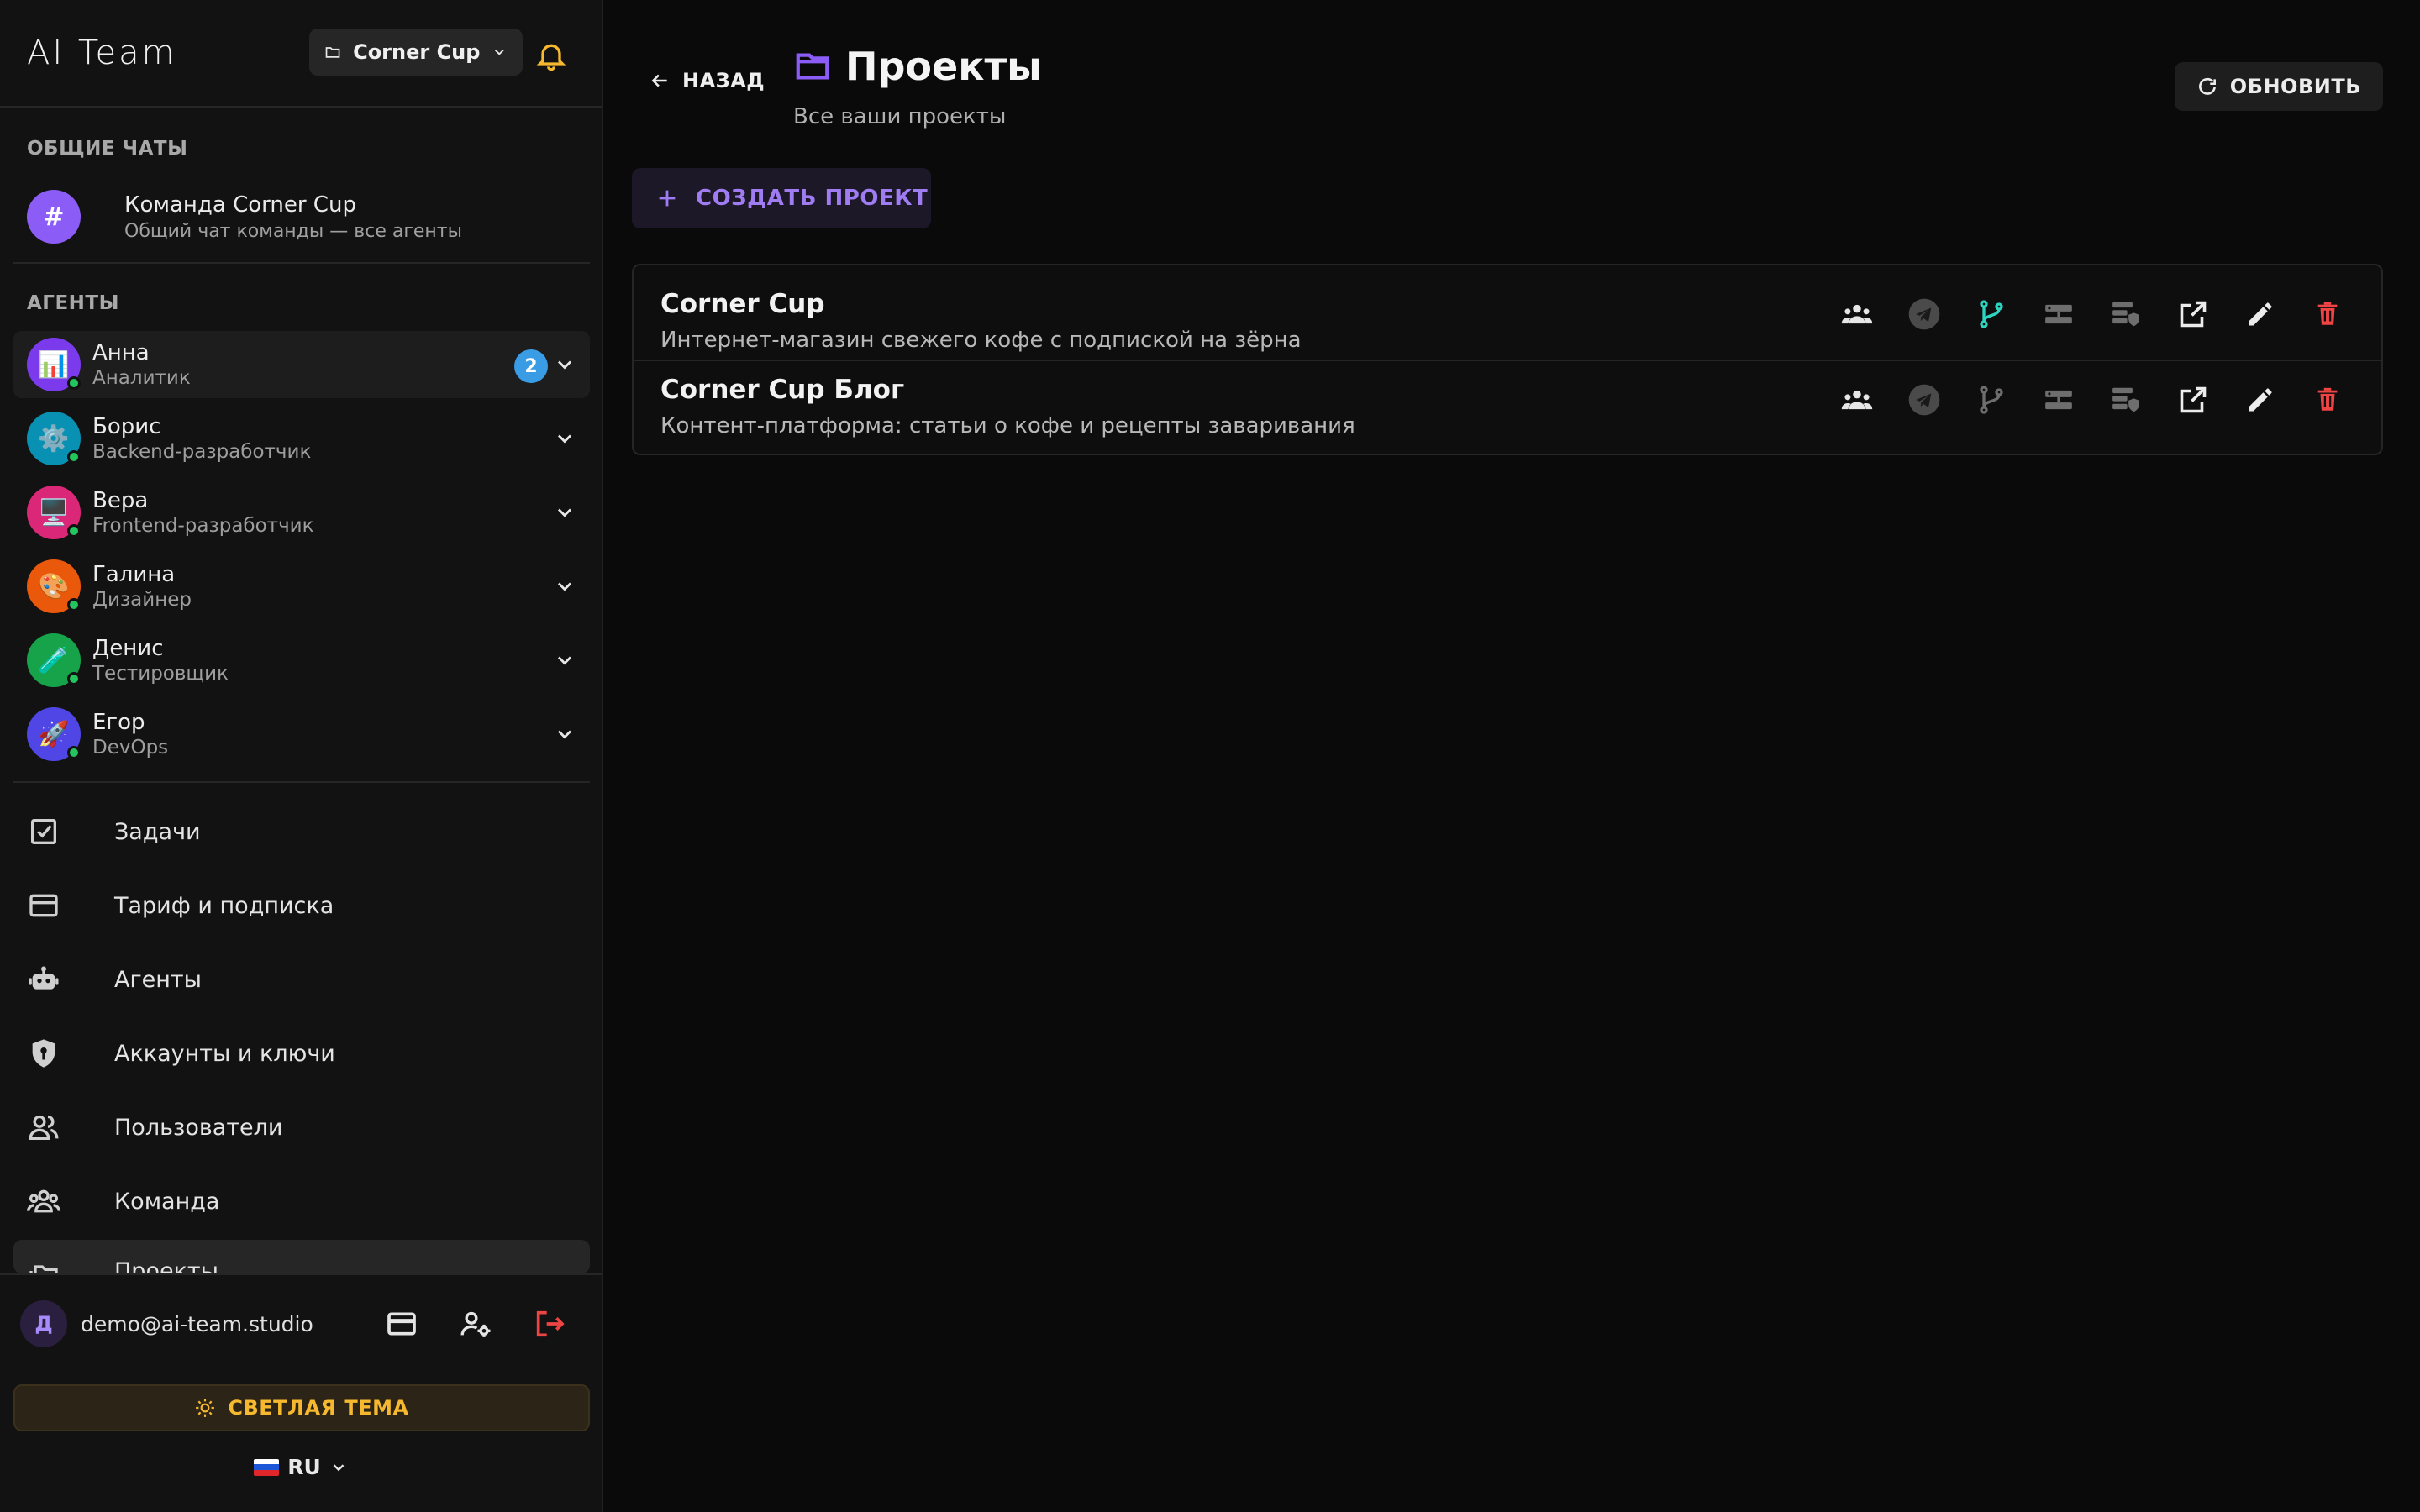 The width and height of the screenshot is (2420, 1512). I want to click on nav-item-projects: Проекты, so click(301, 1256).